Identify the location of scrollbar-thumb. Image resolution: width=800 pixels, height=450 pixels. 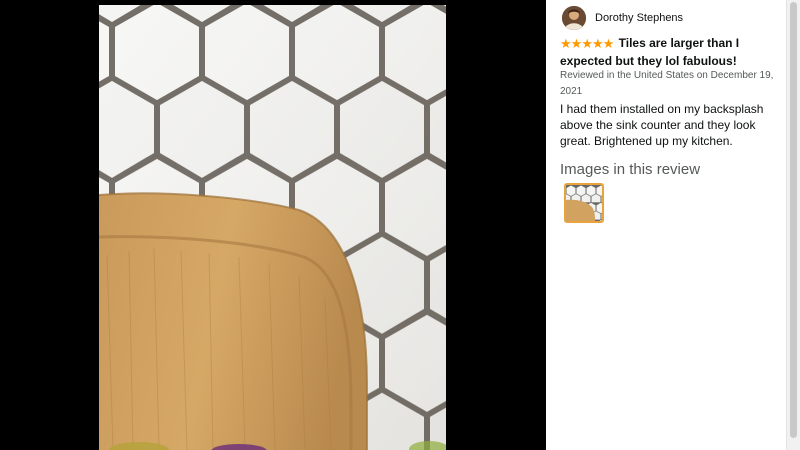
(793, 220).